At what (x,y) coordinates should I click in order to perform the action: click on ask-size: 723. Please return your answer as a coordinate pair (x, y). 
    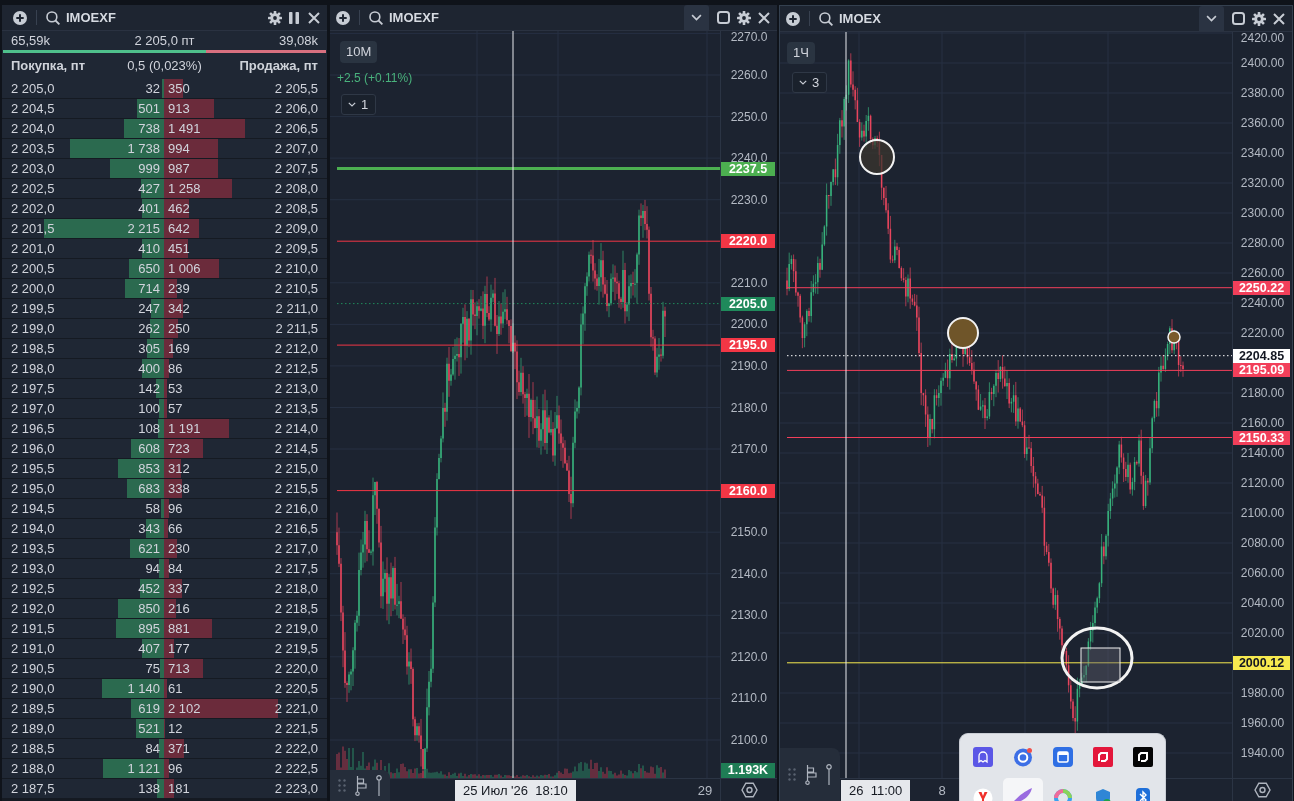
    Looking at the image, I should click on (179, 449).